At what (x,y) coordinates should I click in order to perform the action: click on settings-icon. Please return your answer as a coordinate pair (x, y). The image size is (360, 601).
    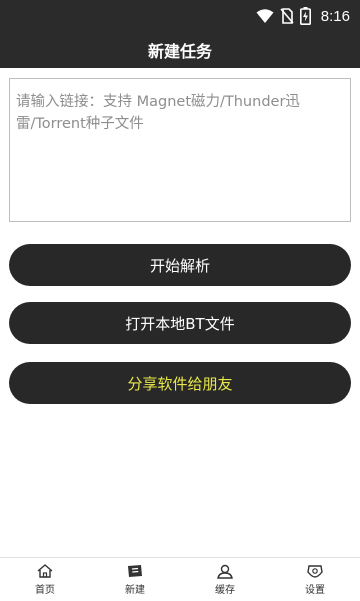
    Looking at the image, I should click on (315, 572).